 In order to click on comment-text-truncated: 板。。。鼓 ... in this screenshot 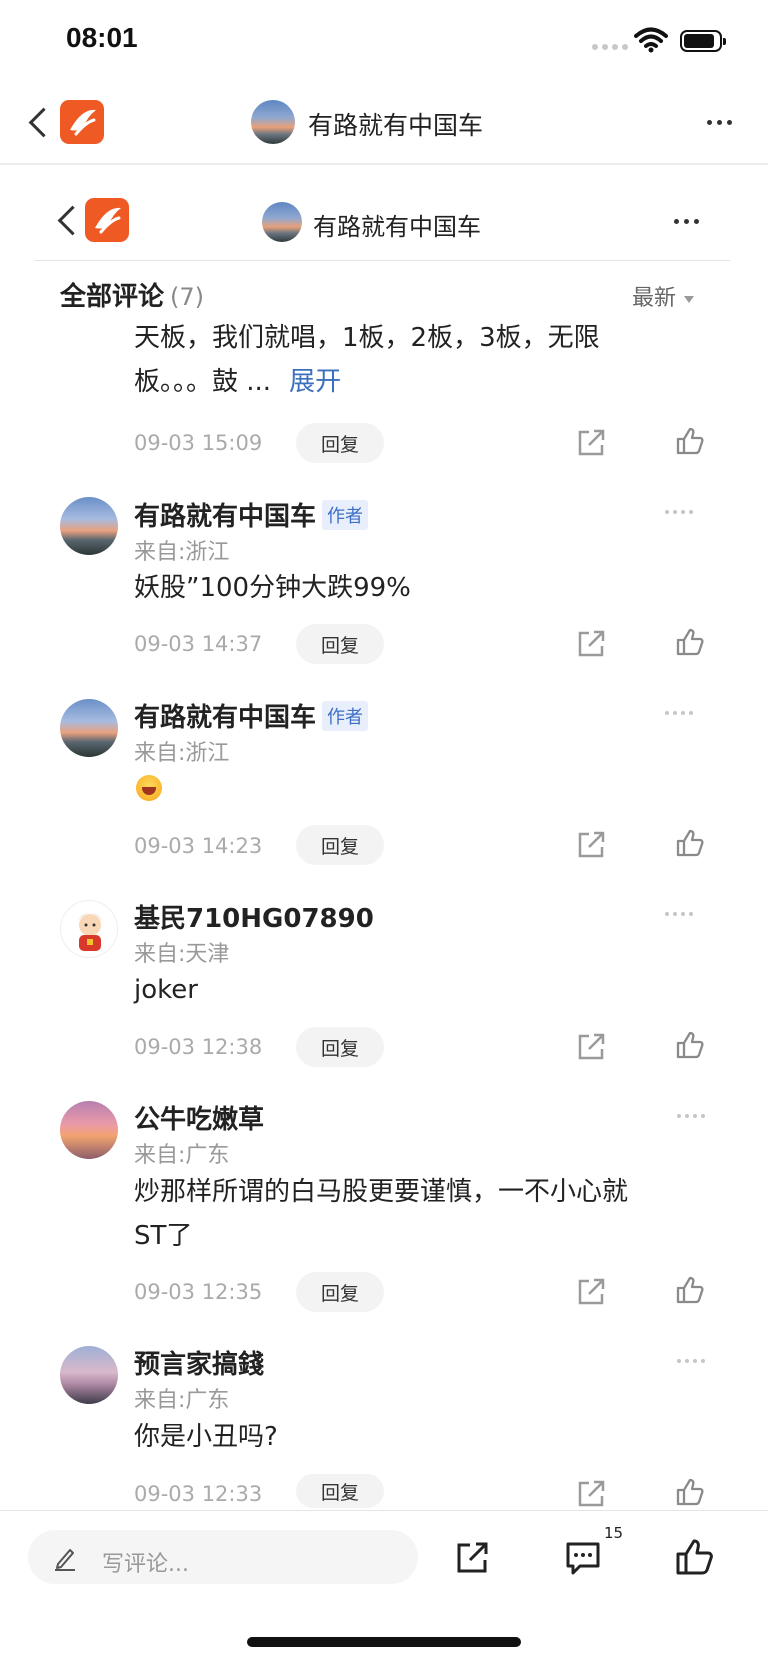, I will do `click(203, 382)`.